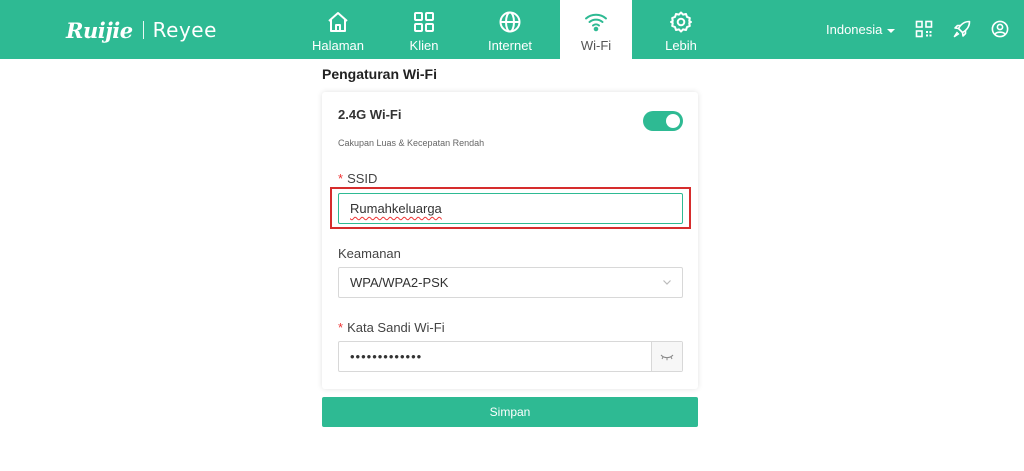 Image resolution: width=1024 pixels, height=471 pixels. Describe the element at coordinates (396, 327) in the screenshot. I see `password-label-text: Kata Sandi Wi-Fi` at that location.